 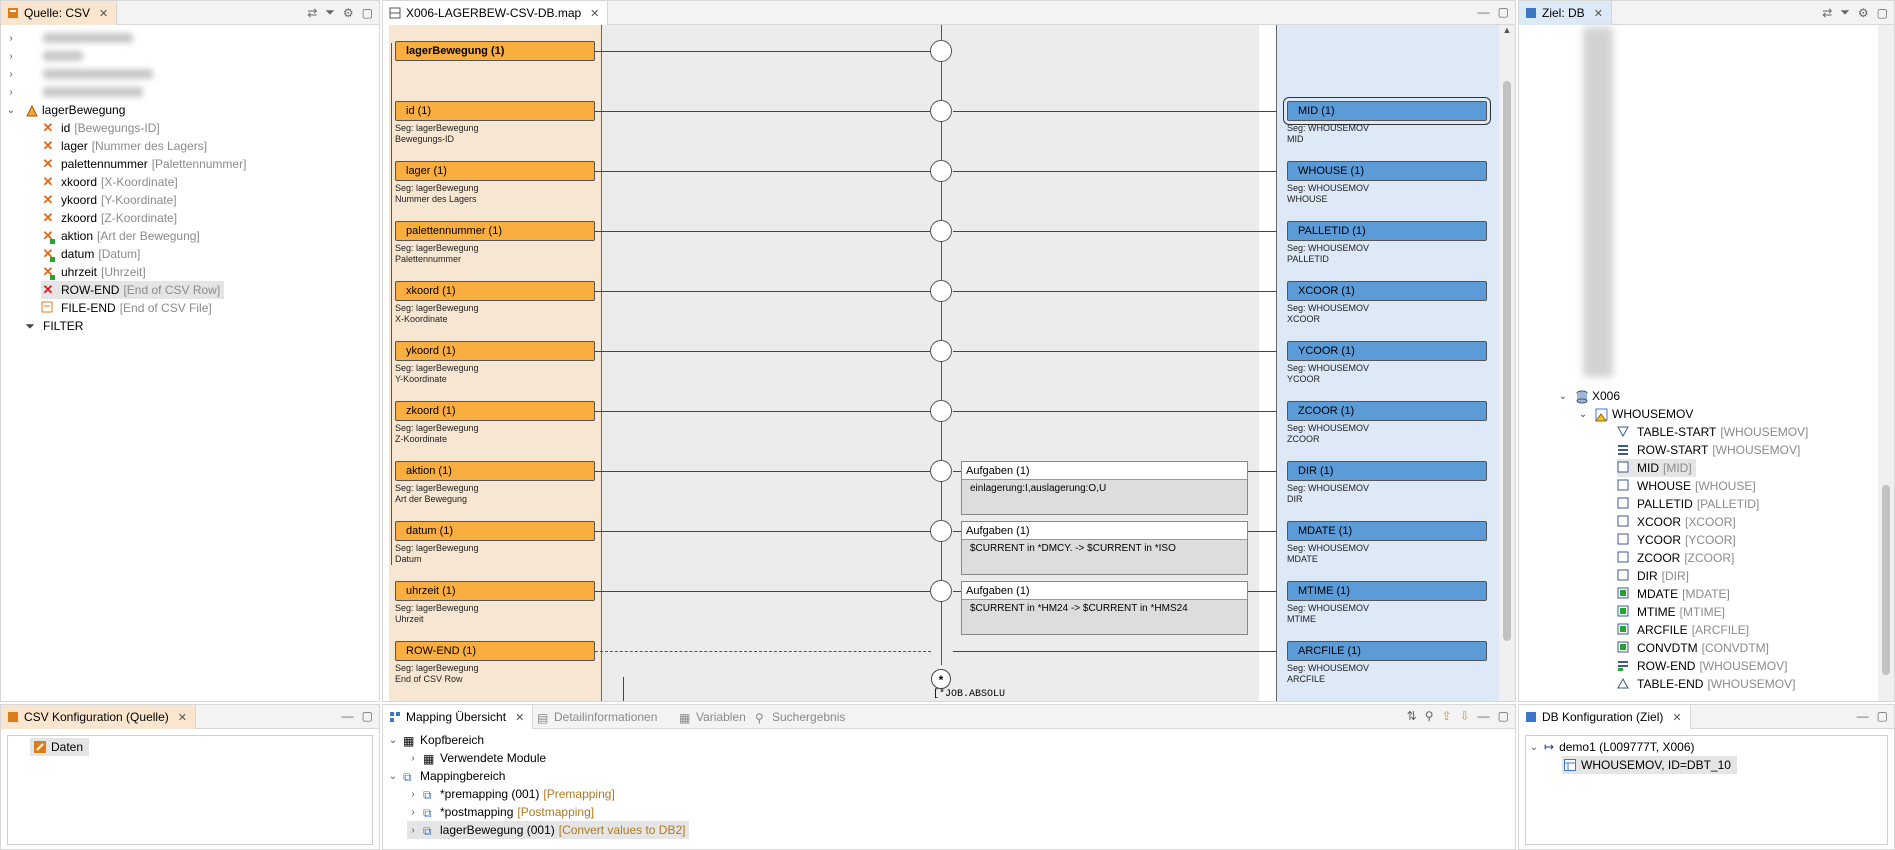 I want to click on scroll-up-icon: ▲, so click(x=1507, y=30).